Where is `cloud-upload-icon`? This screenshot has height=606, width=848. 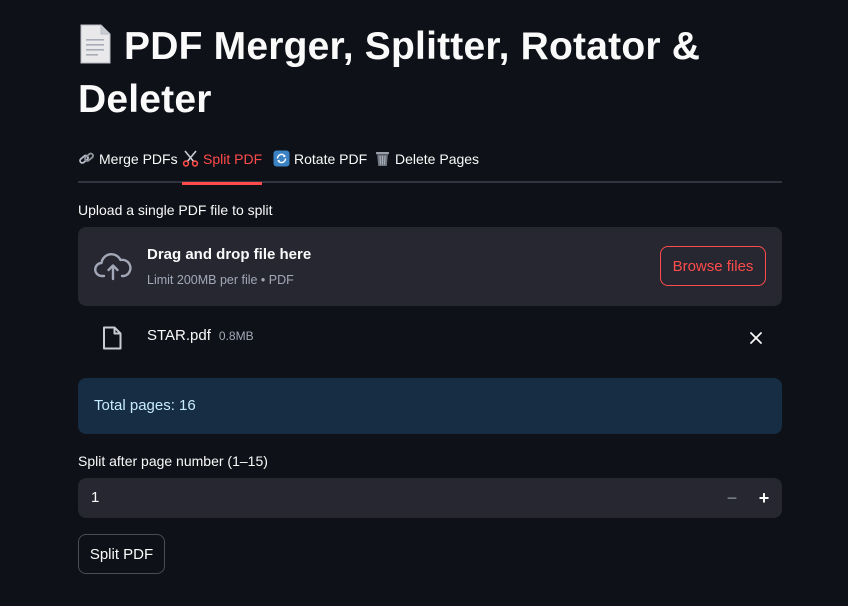 cloud-upload-icon is located at coordinates (113, 267).